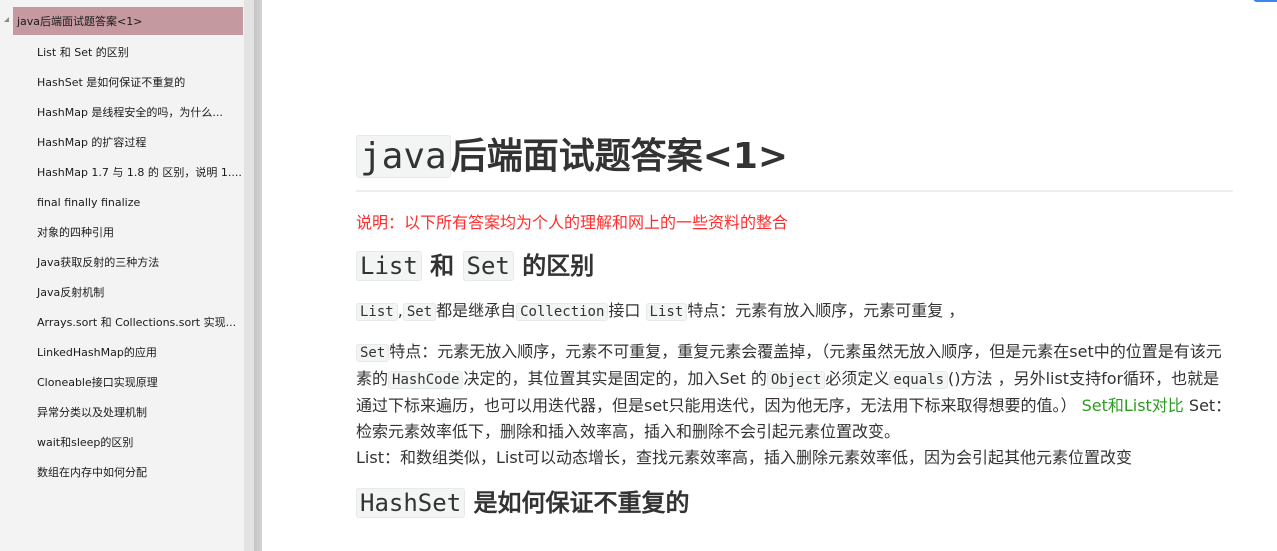 The height and width of the screenshot is (551, 1277). I want to click on outline-item: 数组在内存中如何分配, so click(122, 473).